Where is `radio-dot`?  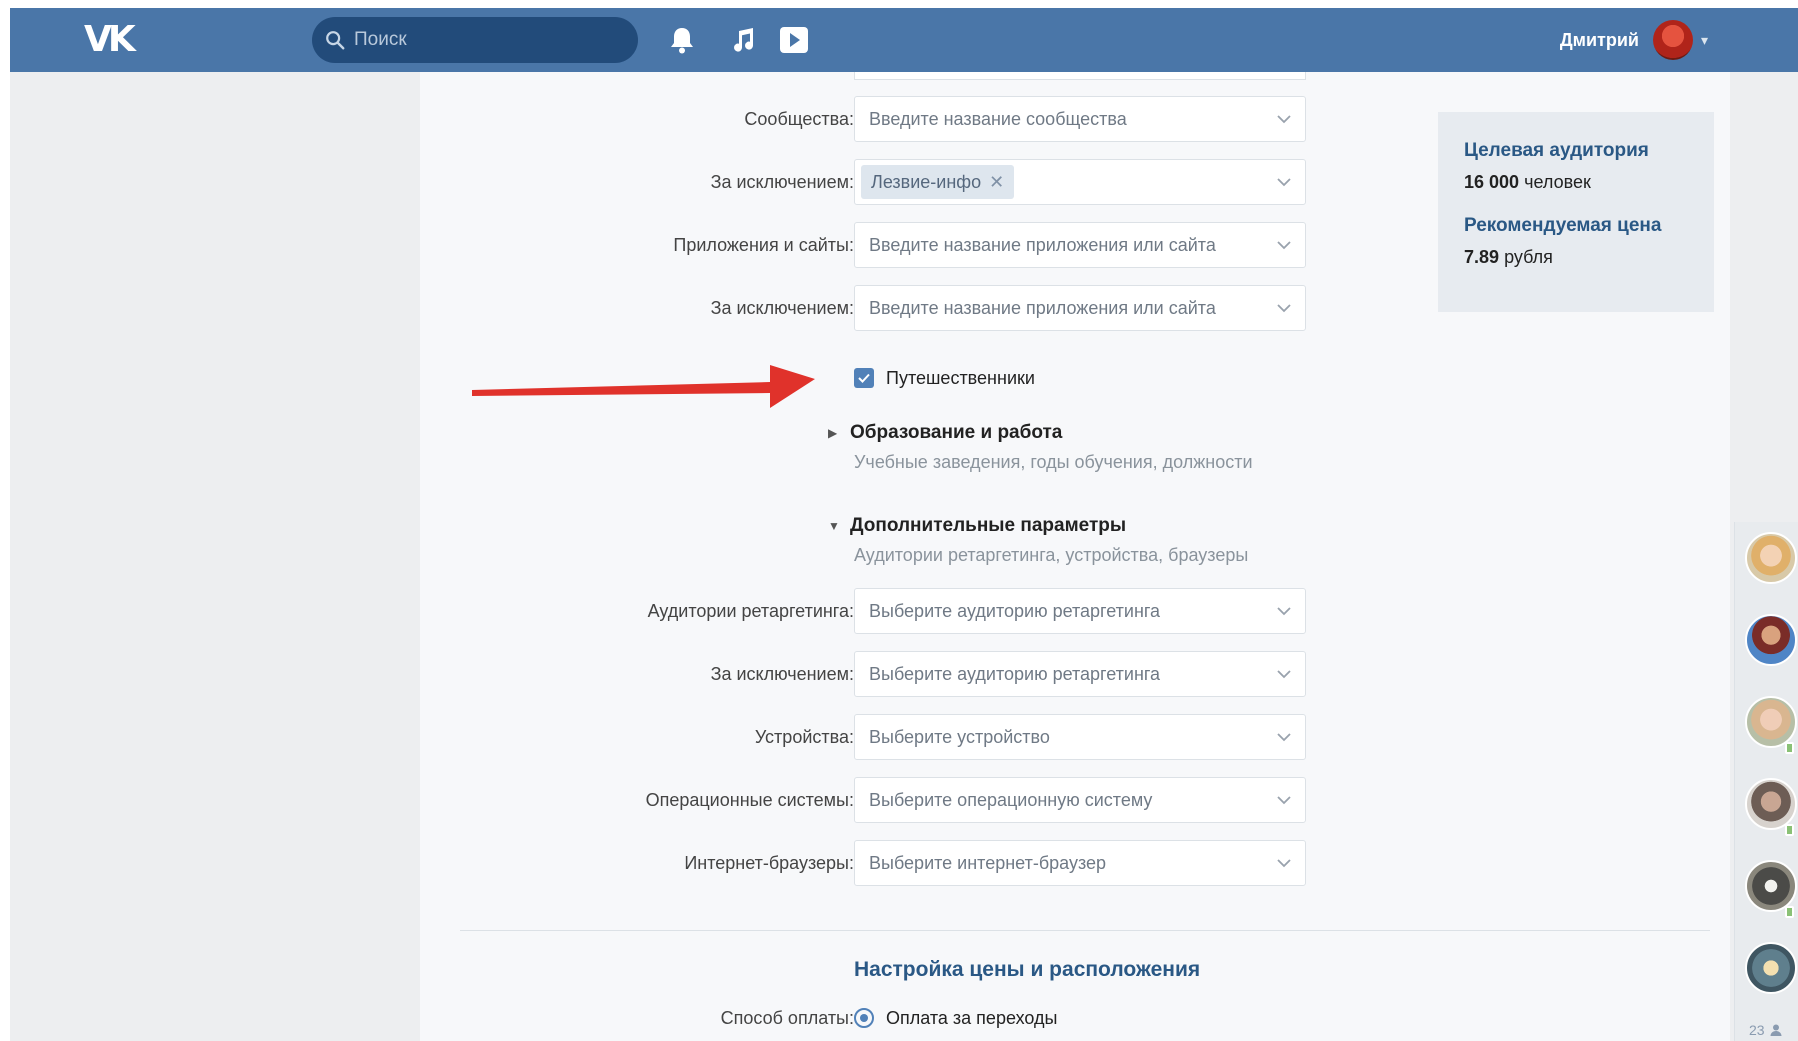 radio-dot is located at coordinates (864, 1018).